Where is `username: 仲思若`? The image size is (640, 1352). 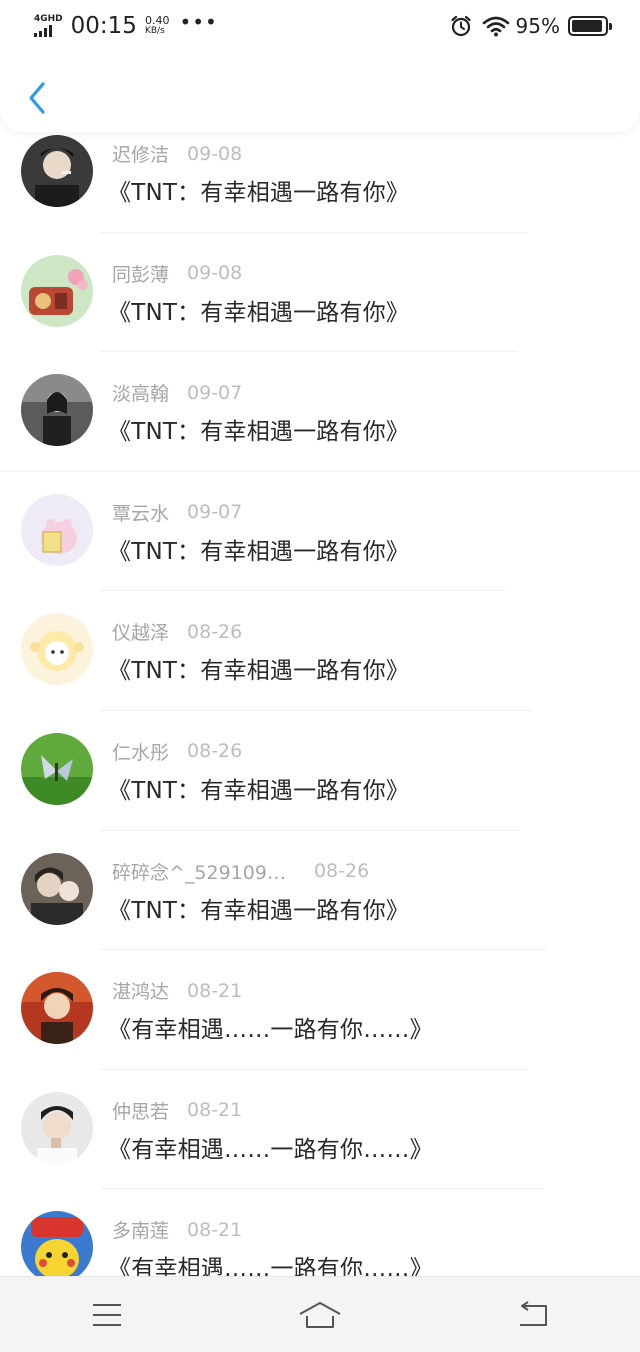
username: 仲思若 is located at coordinates (140, 1110).